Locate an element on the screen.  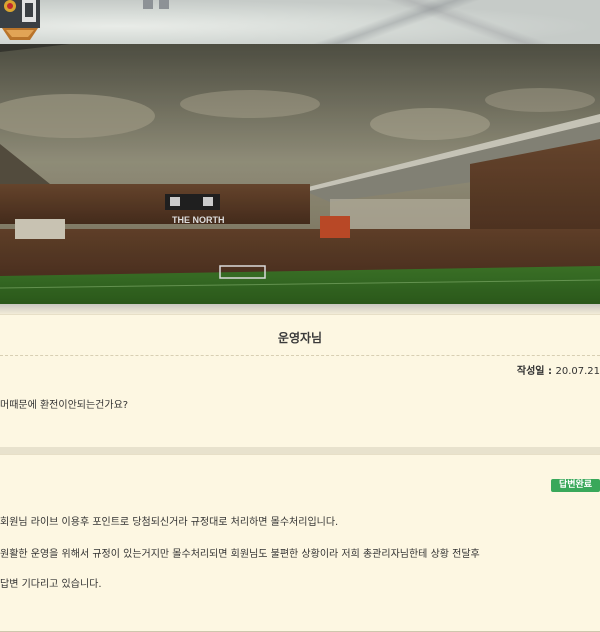
site-logo is located at coordinates (20, 22).